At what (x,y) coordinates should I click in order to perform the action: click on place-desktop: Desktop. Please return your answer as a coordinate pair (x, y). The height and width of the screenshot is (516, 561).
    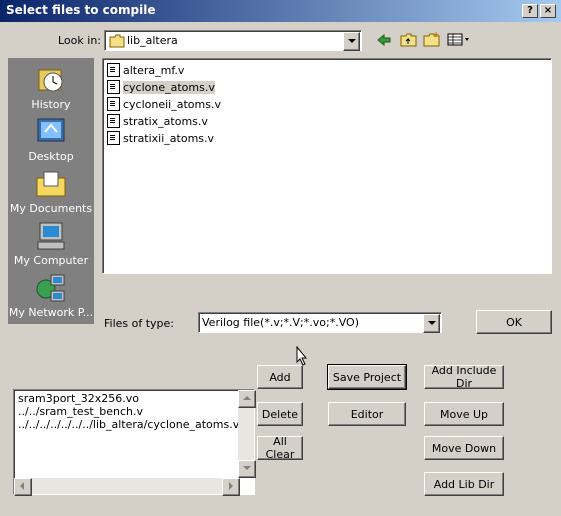
    Looking at the image, I should click on (51, 139).